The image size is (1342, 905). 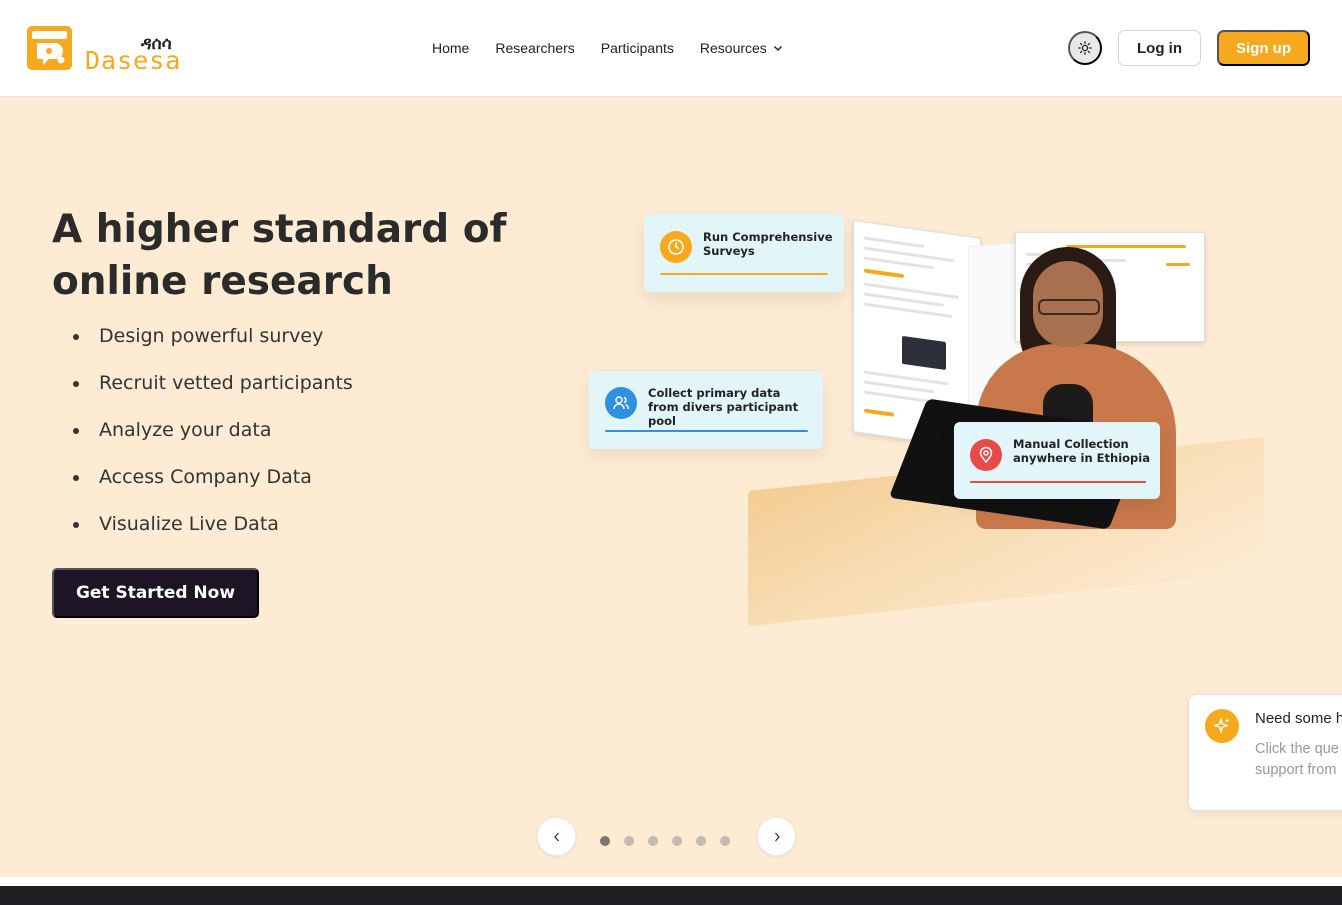 I want to click on users-icon, so click(x=621, y=403).